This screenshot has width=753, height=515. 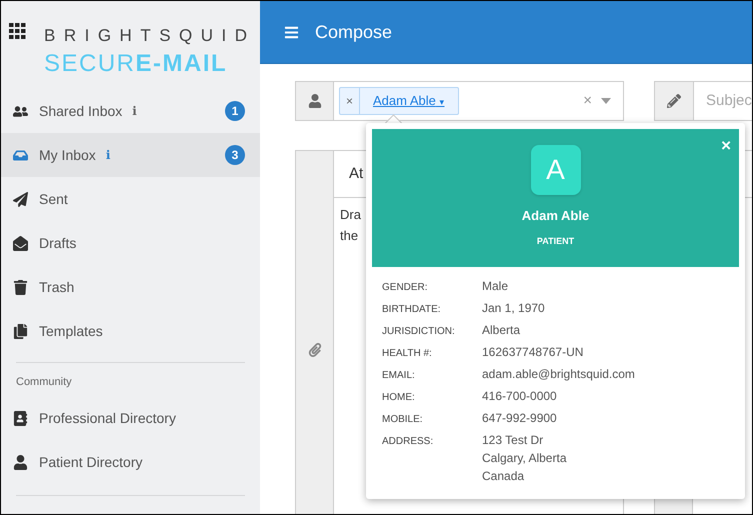 What do you see at coordinates (315, 350) in the screenshot?
I see `paperclip-icon` at bounding box center [315, 350].